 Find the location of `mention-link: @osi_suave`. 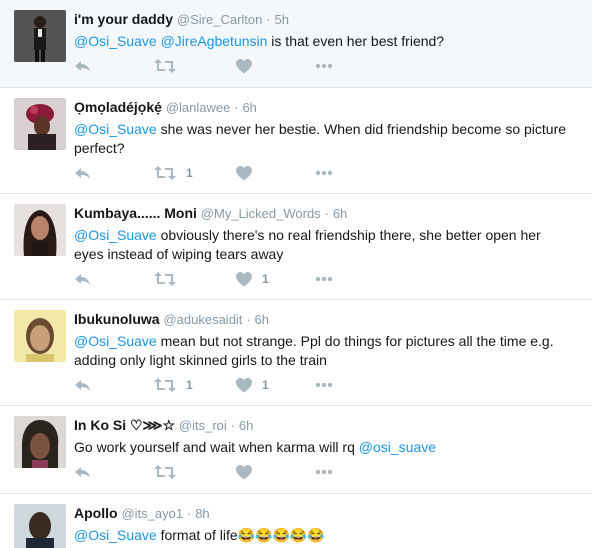

mention-link: @osi_suave is located at coordinates (397, 447).